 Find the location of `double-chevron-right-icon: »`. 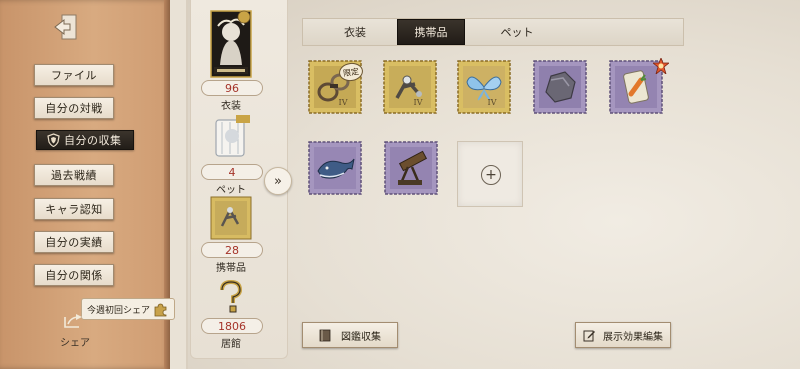

double-chevron-right-icon: » is located at coordinates (278, 181).